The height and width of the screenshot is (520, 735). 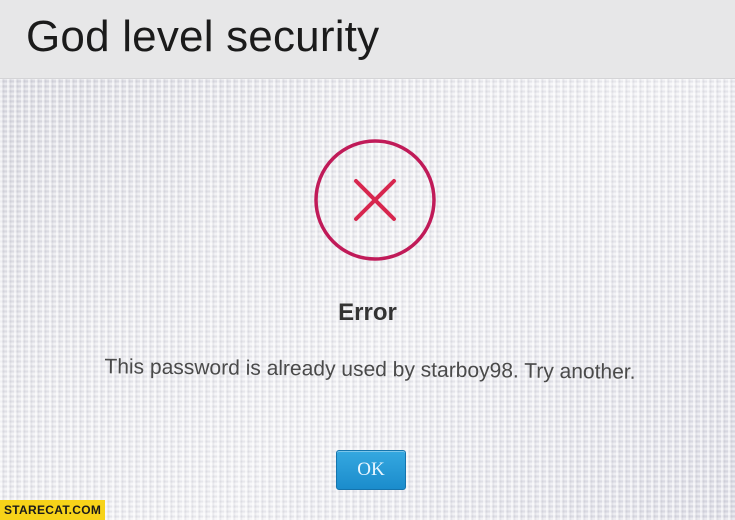 What do you see at coordinates (375, 200) in the screenshot?
I see `error-x-circle-icon` at bounding box center [375, 200].